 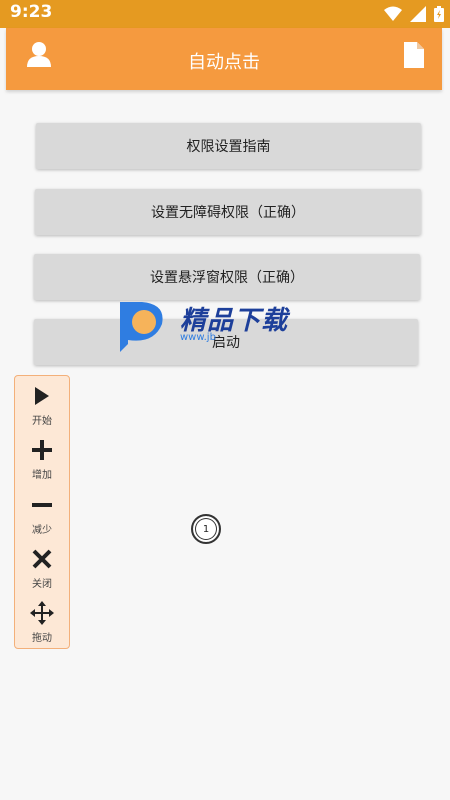 What do you see at coordinates (42, 421) in the screenshot?
I see `start-tool-label: 开始` at bounding box center [42, 421].